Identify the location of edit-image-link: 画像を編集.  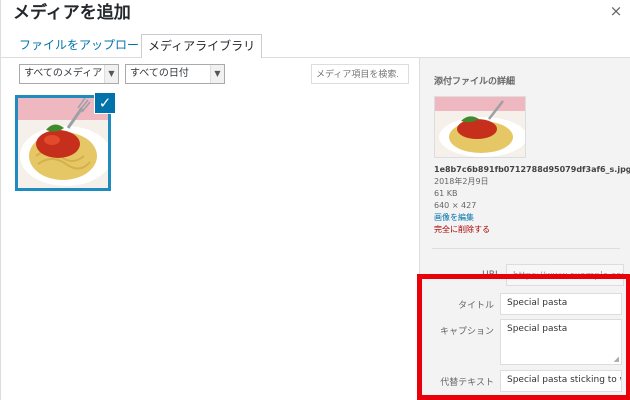
(532, 218).